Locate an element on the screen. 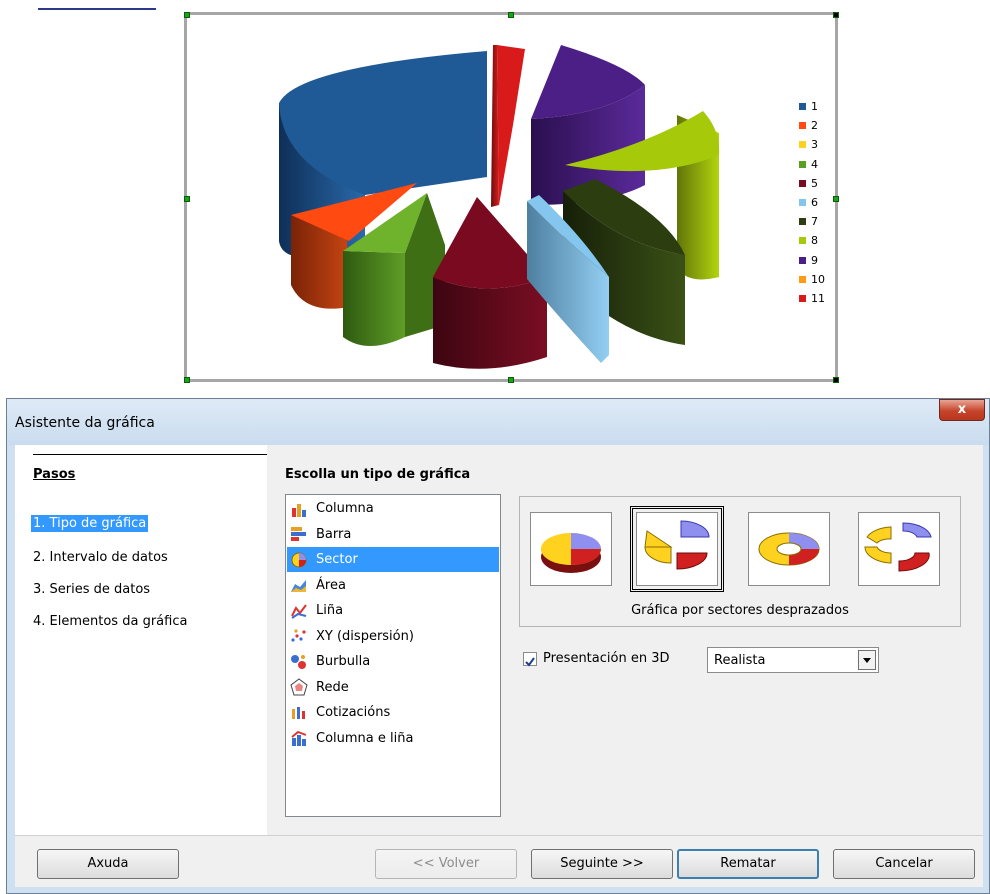 This screenshot has width=990, height=894. chart-type-item: Columna e liña is located at coordinates (393, 738).